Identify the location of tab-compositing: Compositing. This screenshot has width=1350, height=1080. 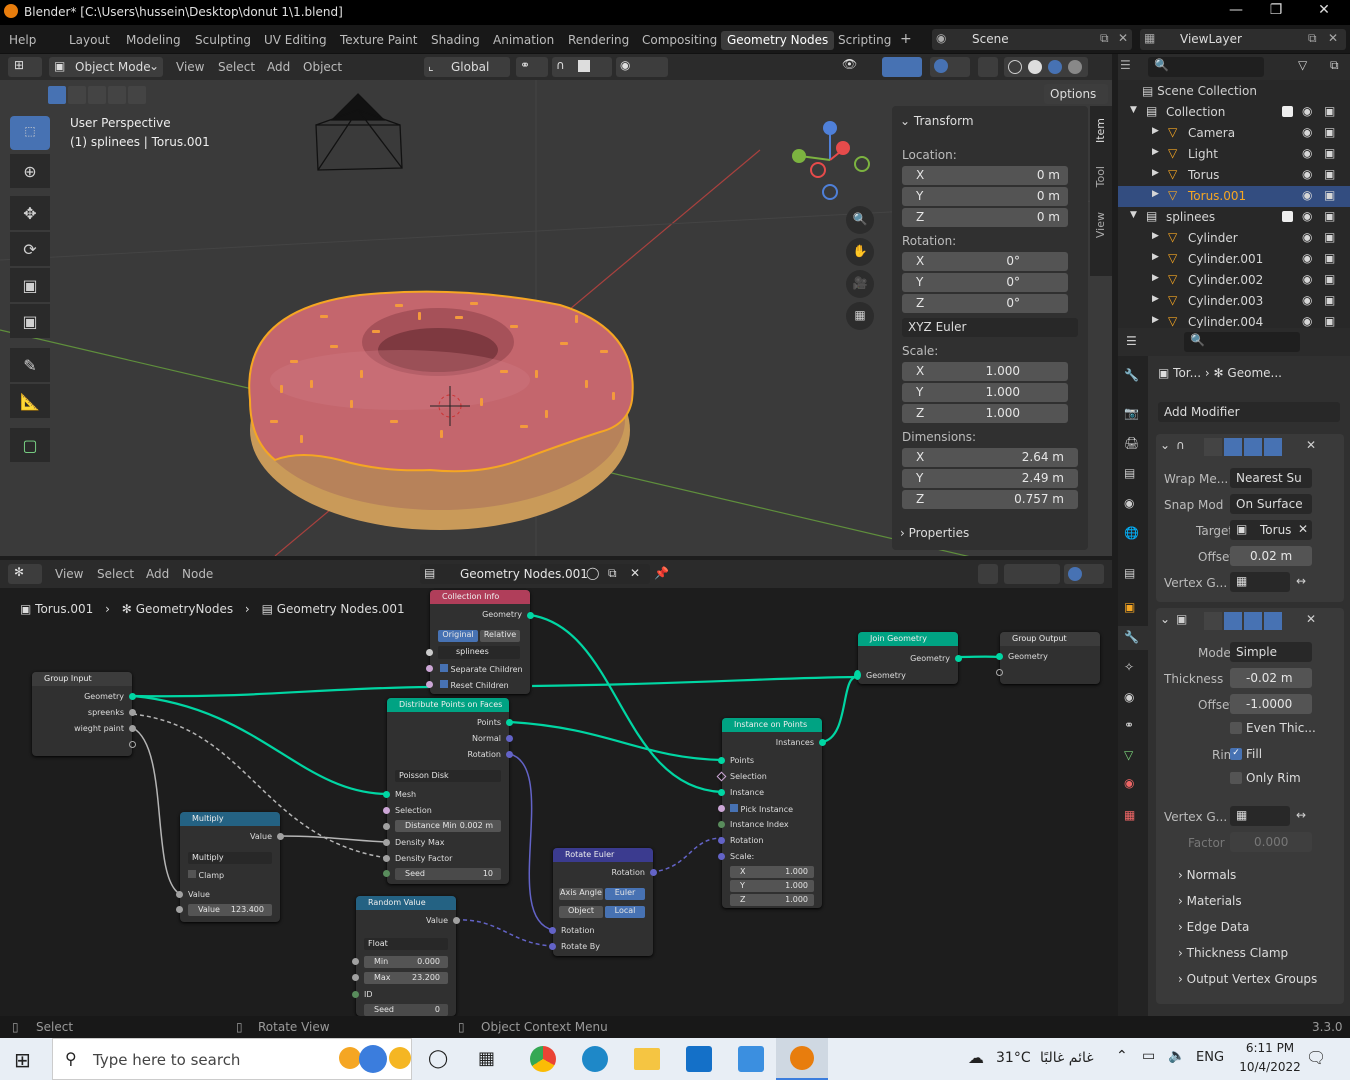
(679, 40).